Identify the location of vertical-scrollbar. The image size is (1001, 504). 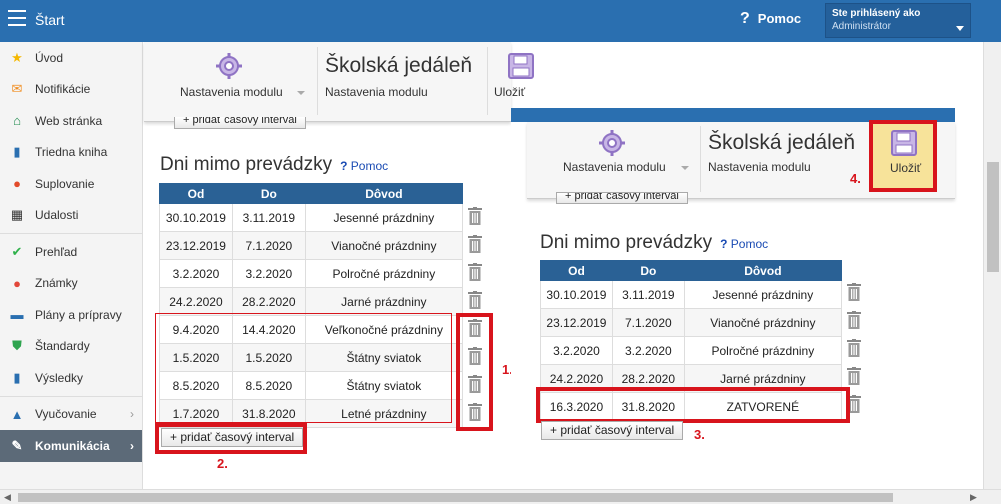
(992, 265).